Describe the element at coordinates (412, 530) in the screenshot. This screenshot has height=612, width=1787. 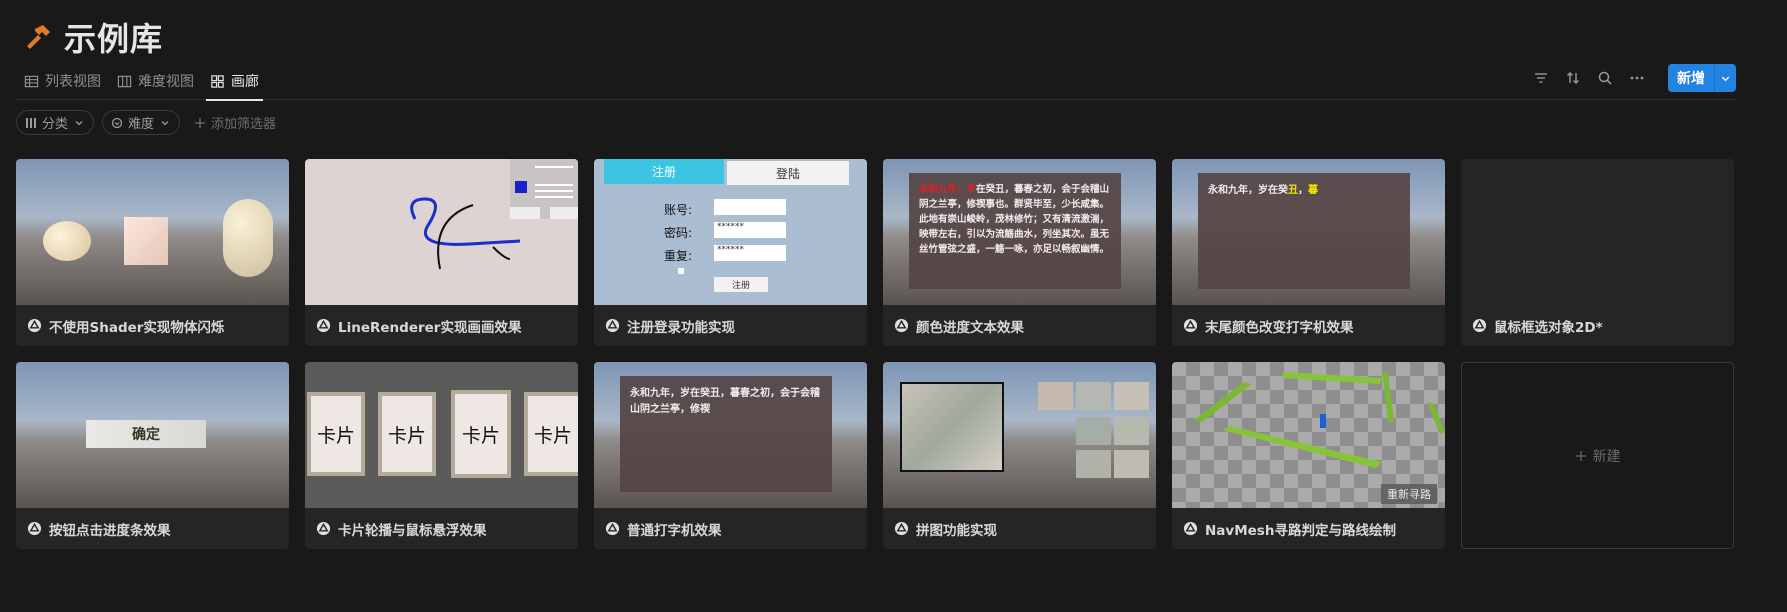
I see `card-title: 卡片轮播与鼠标悬浮效果` at that location.